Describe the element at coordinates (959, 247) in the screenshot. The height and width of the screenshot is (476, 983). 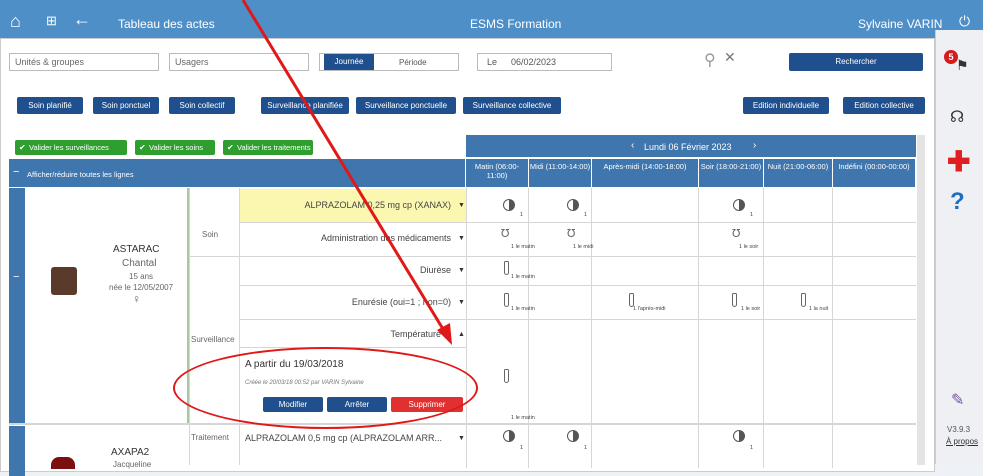
I see `right-sidebar: 5 ⚑ ☊ ✚ ? ✎ V3.9.3 À propos` at that location.